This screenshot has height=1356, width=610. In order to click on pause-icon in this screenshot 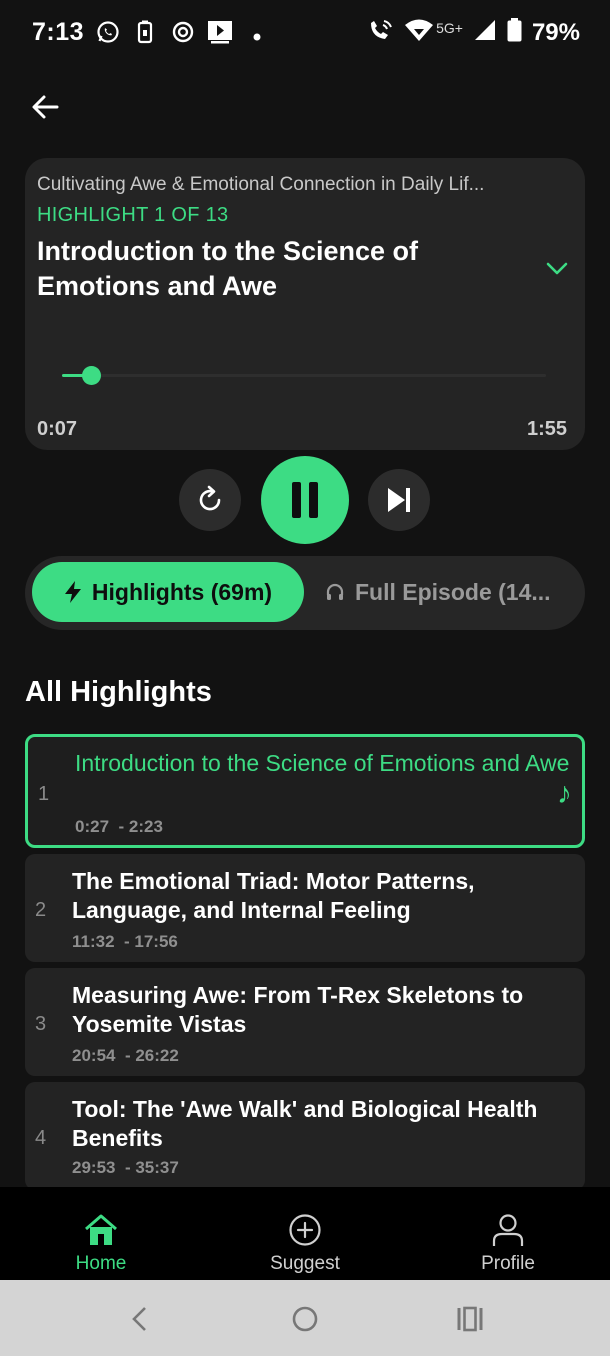, I will do `click(305, 500)`.